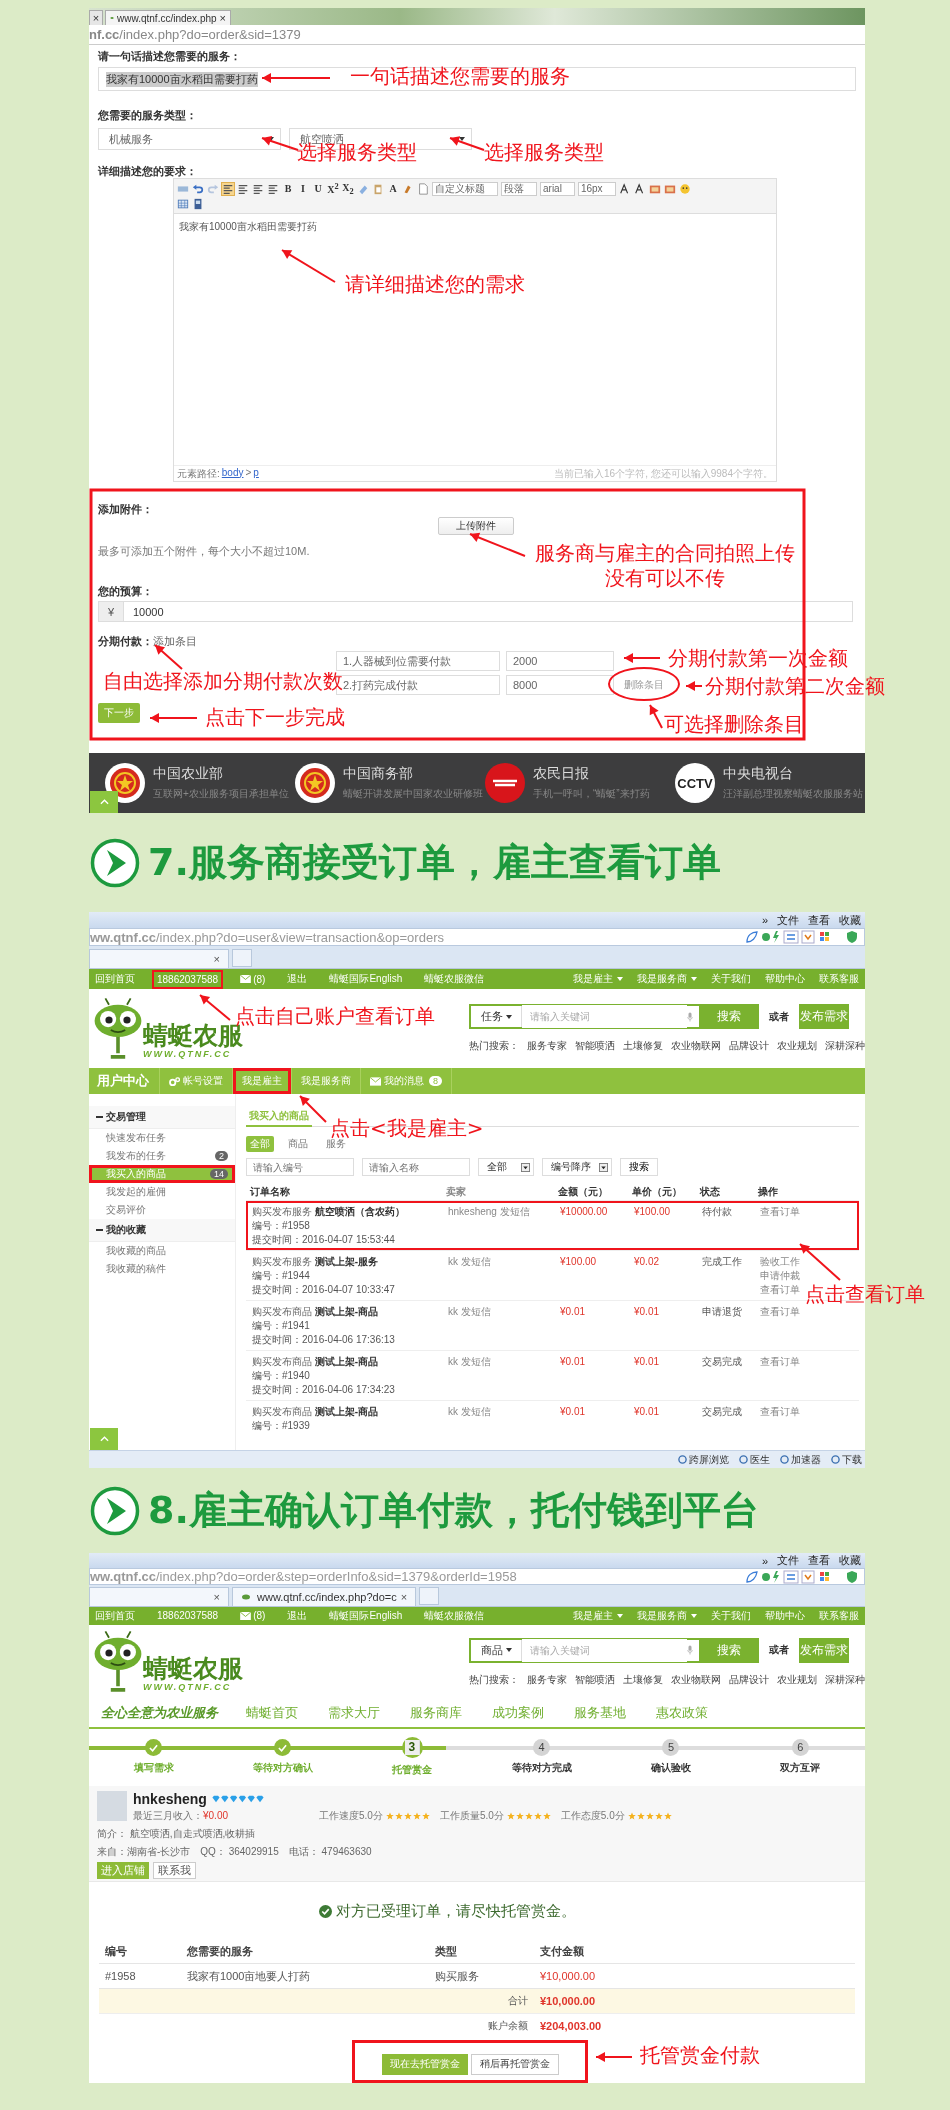 Image resolution: width=950 pixels, height=2110 pixels. I want to click on filter-tab: 商品, so click(298, 1144).